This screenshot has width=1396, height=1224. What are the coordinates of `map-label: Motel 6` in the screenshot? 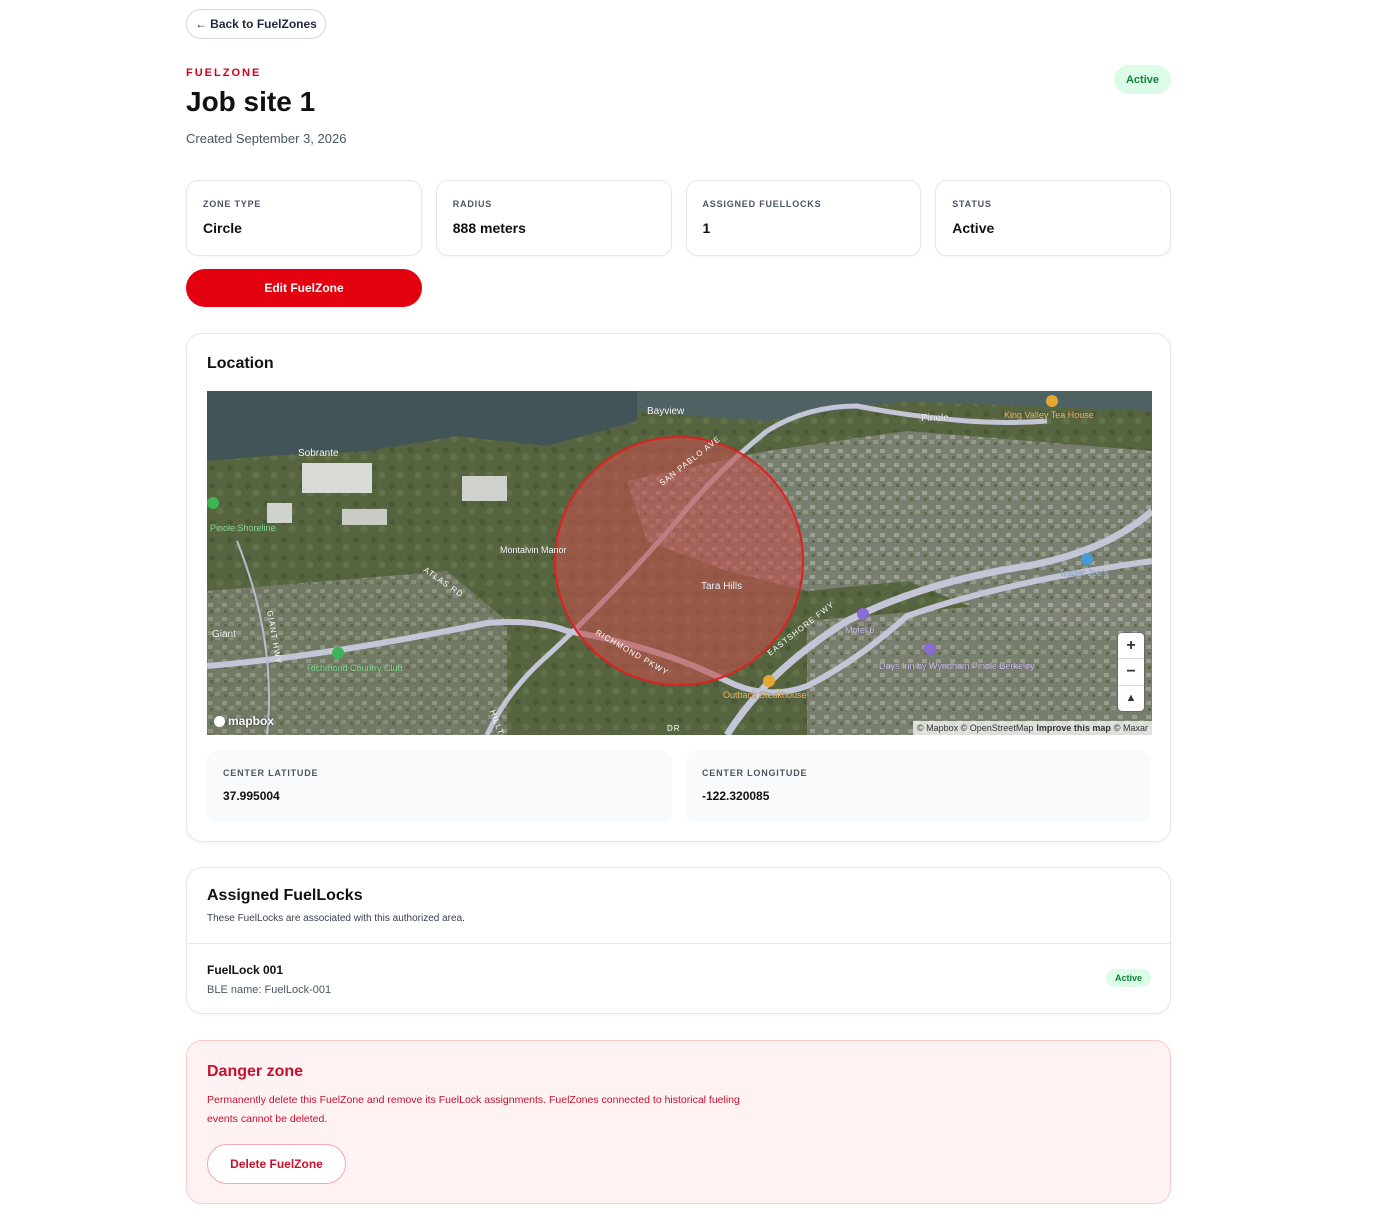 It's located at (860, 630).